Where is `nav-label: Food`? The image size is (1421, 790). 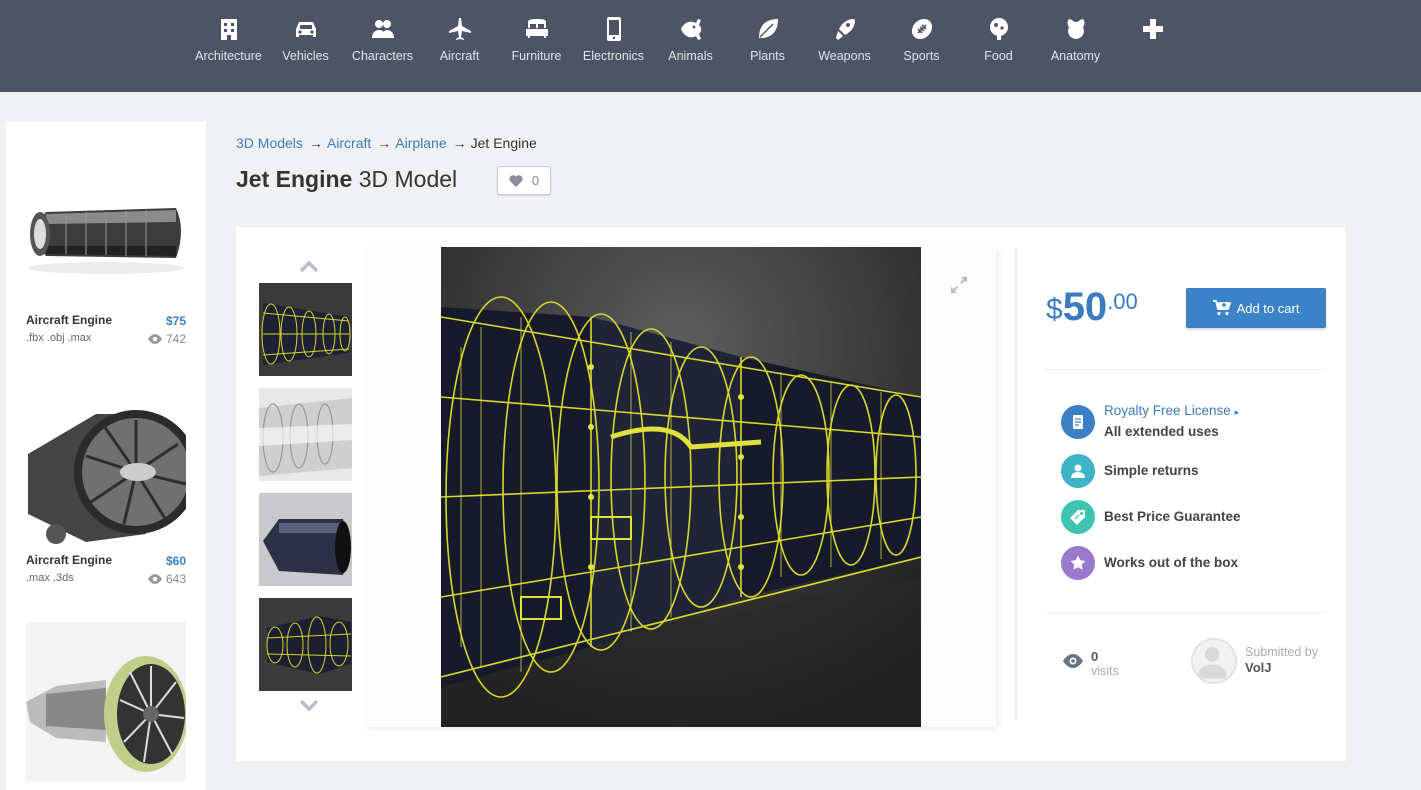 nav-label: Food is located at coordinates (998, 56).